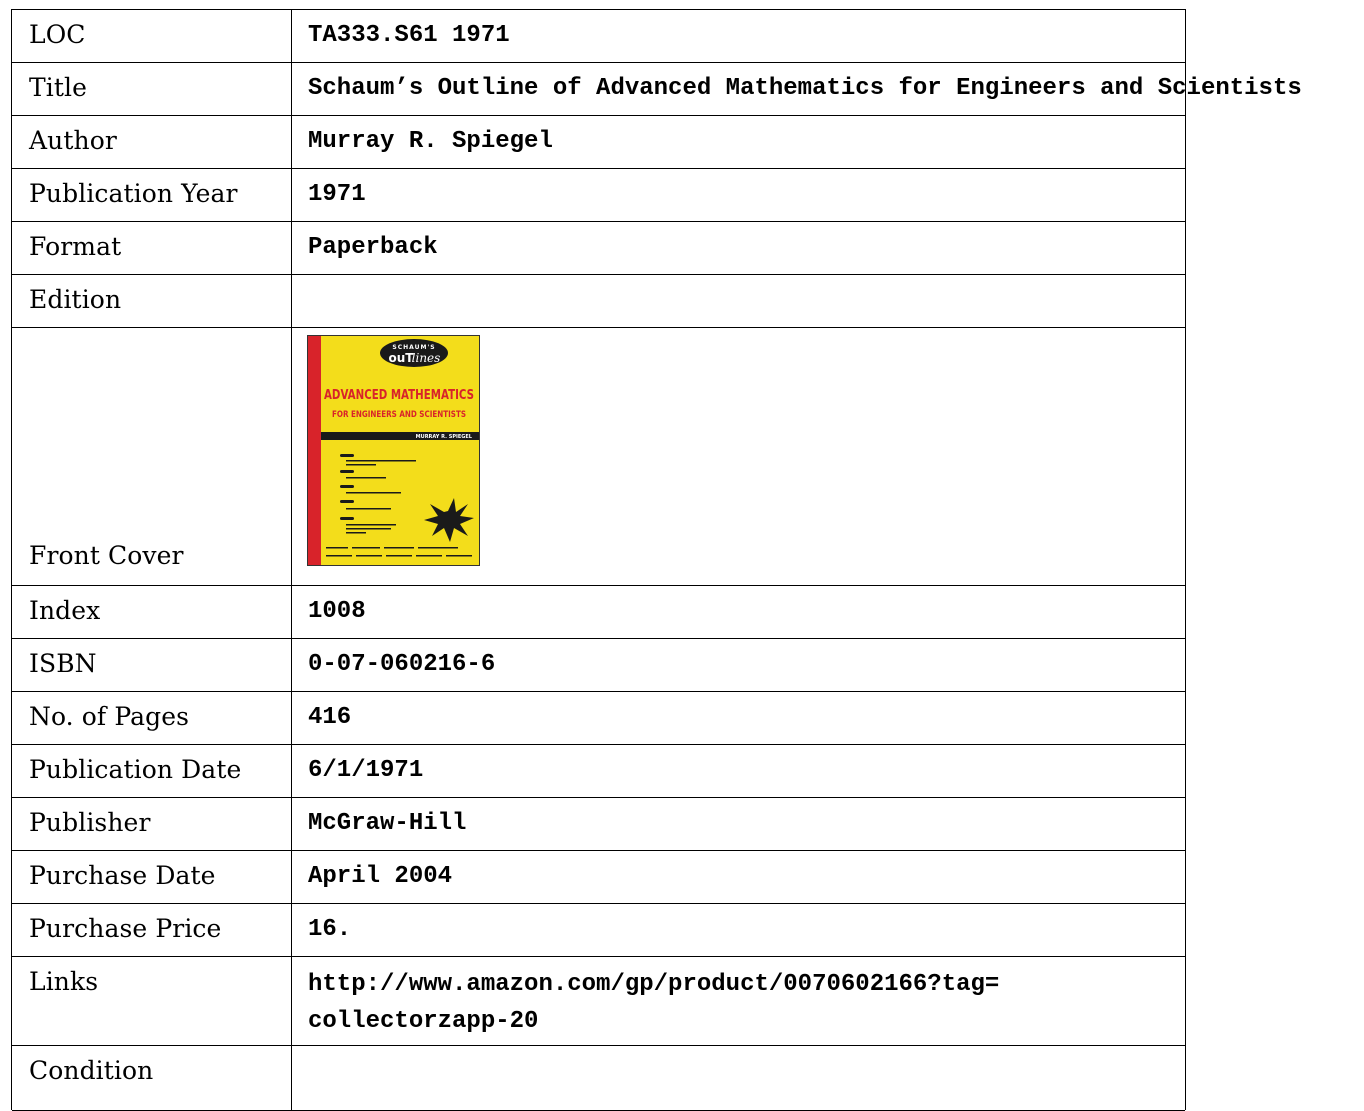  I want to click on label-no-of-pages: No. of Pages, so click(109, 716).